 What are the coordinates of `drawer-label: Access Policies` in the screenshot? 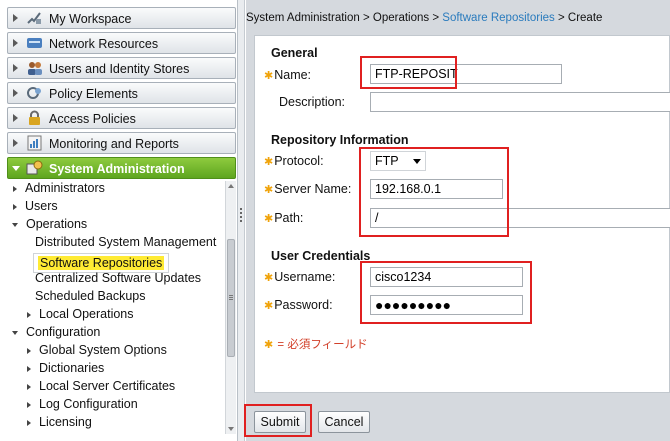 It's located at (92, 119).